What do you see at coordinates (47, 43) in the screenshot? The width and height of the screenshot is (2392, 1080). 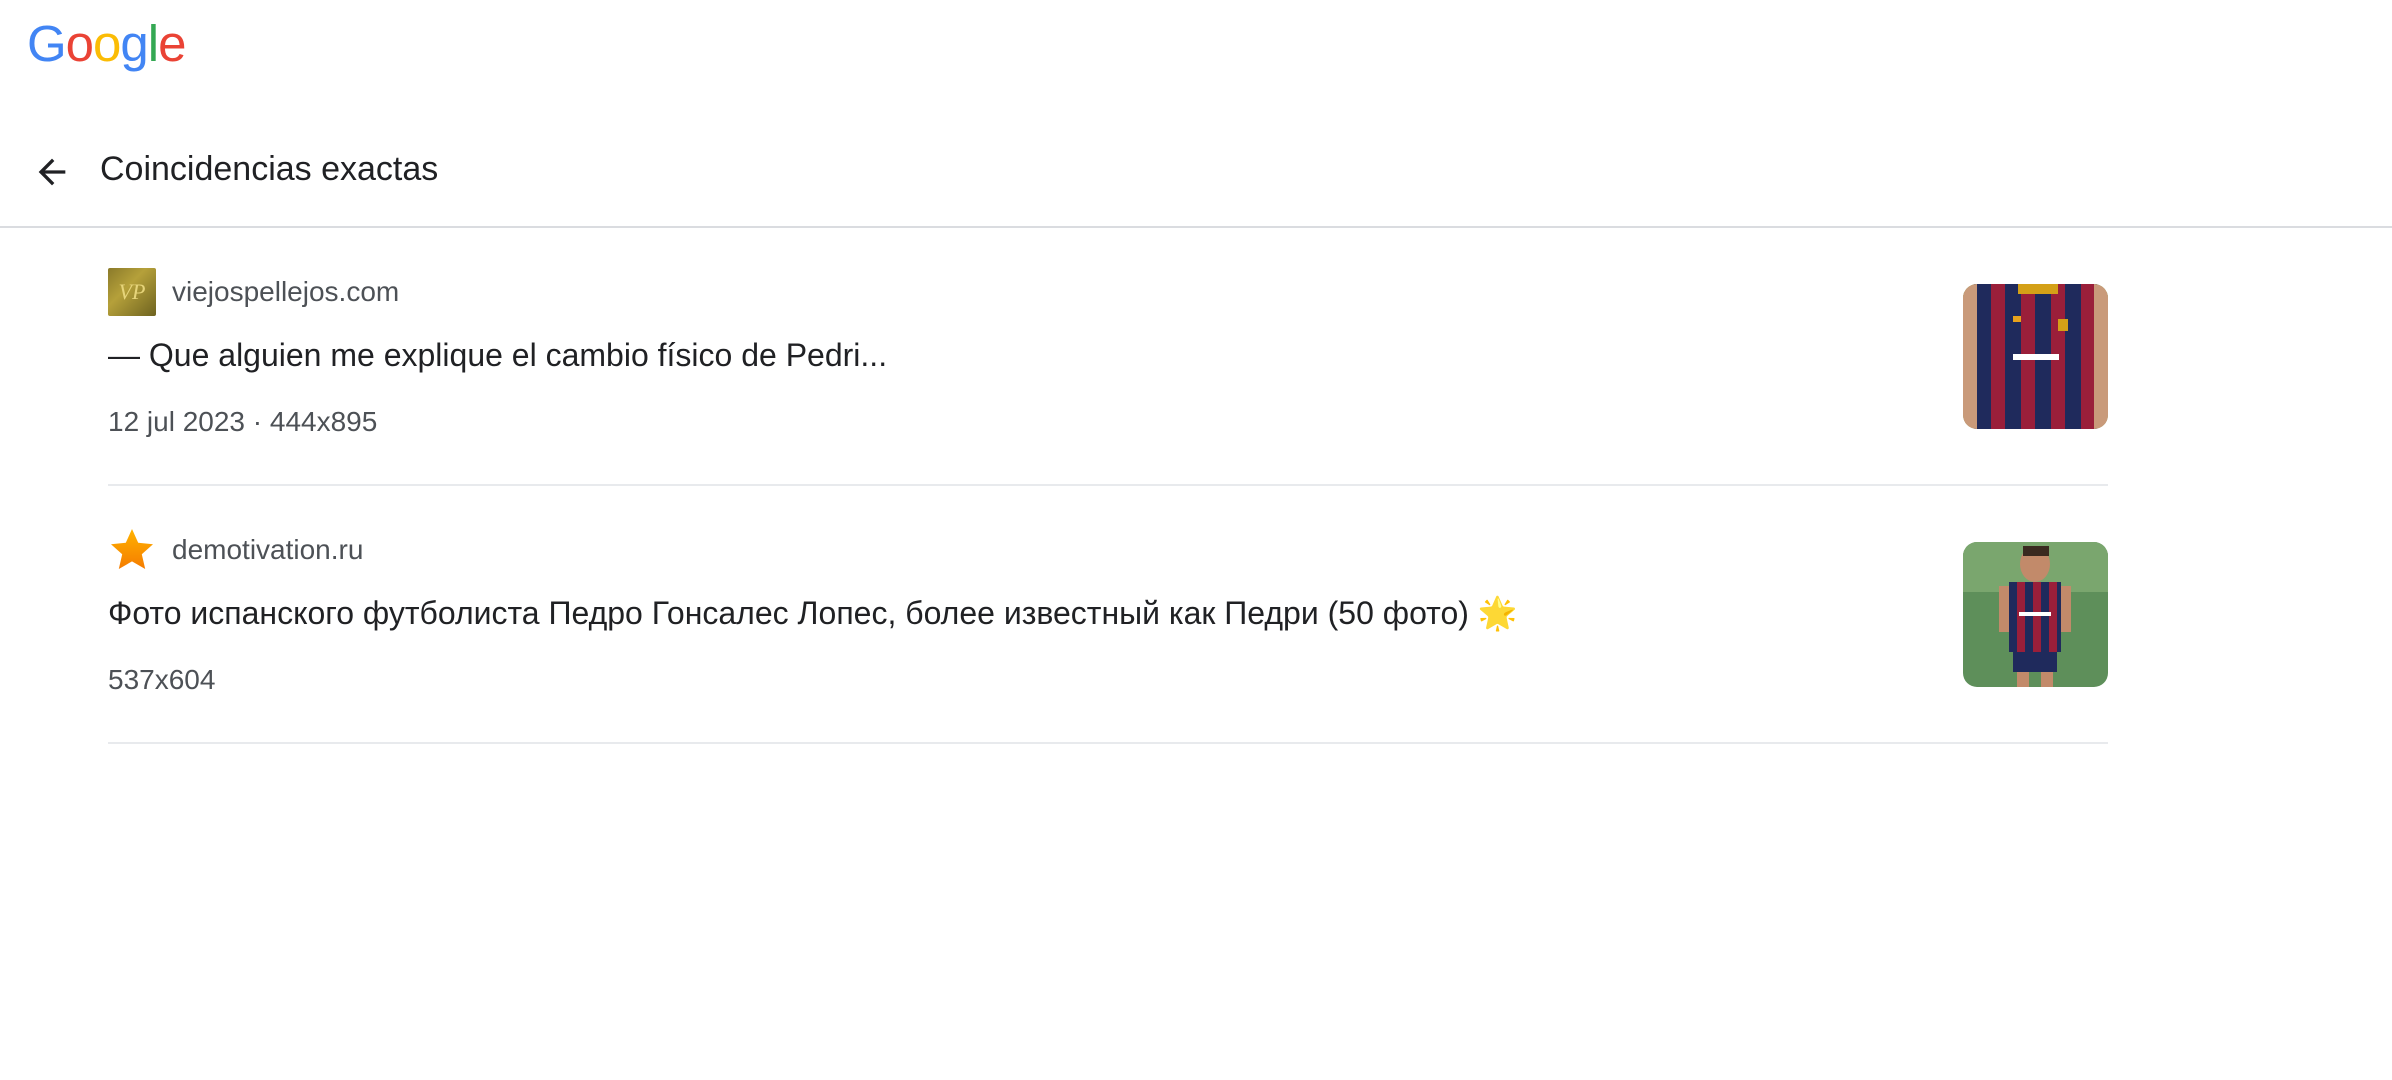 I see `logo-letter: G` at bounding box center [47, 43].